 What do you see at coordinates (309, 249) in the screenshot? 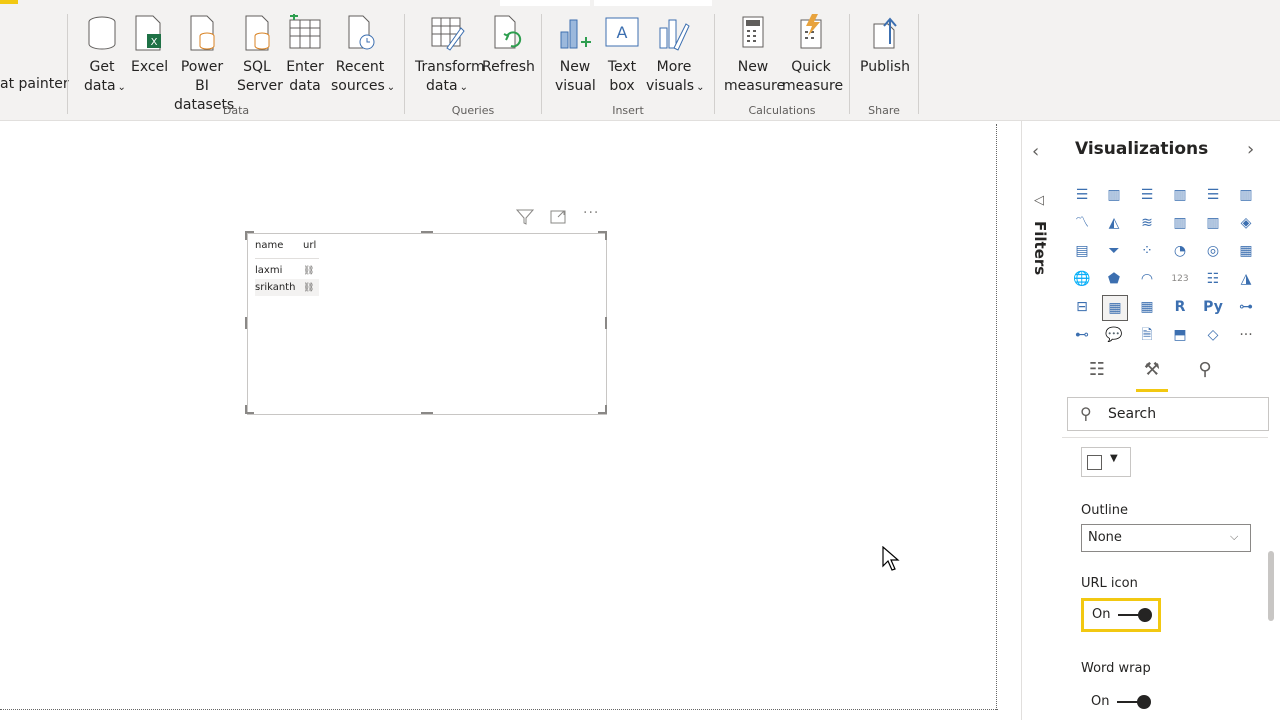
I see `column-header-url: url` at bounding box center [309, 249].